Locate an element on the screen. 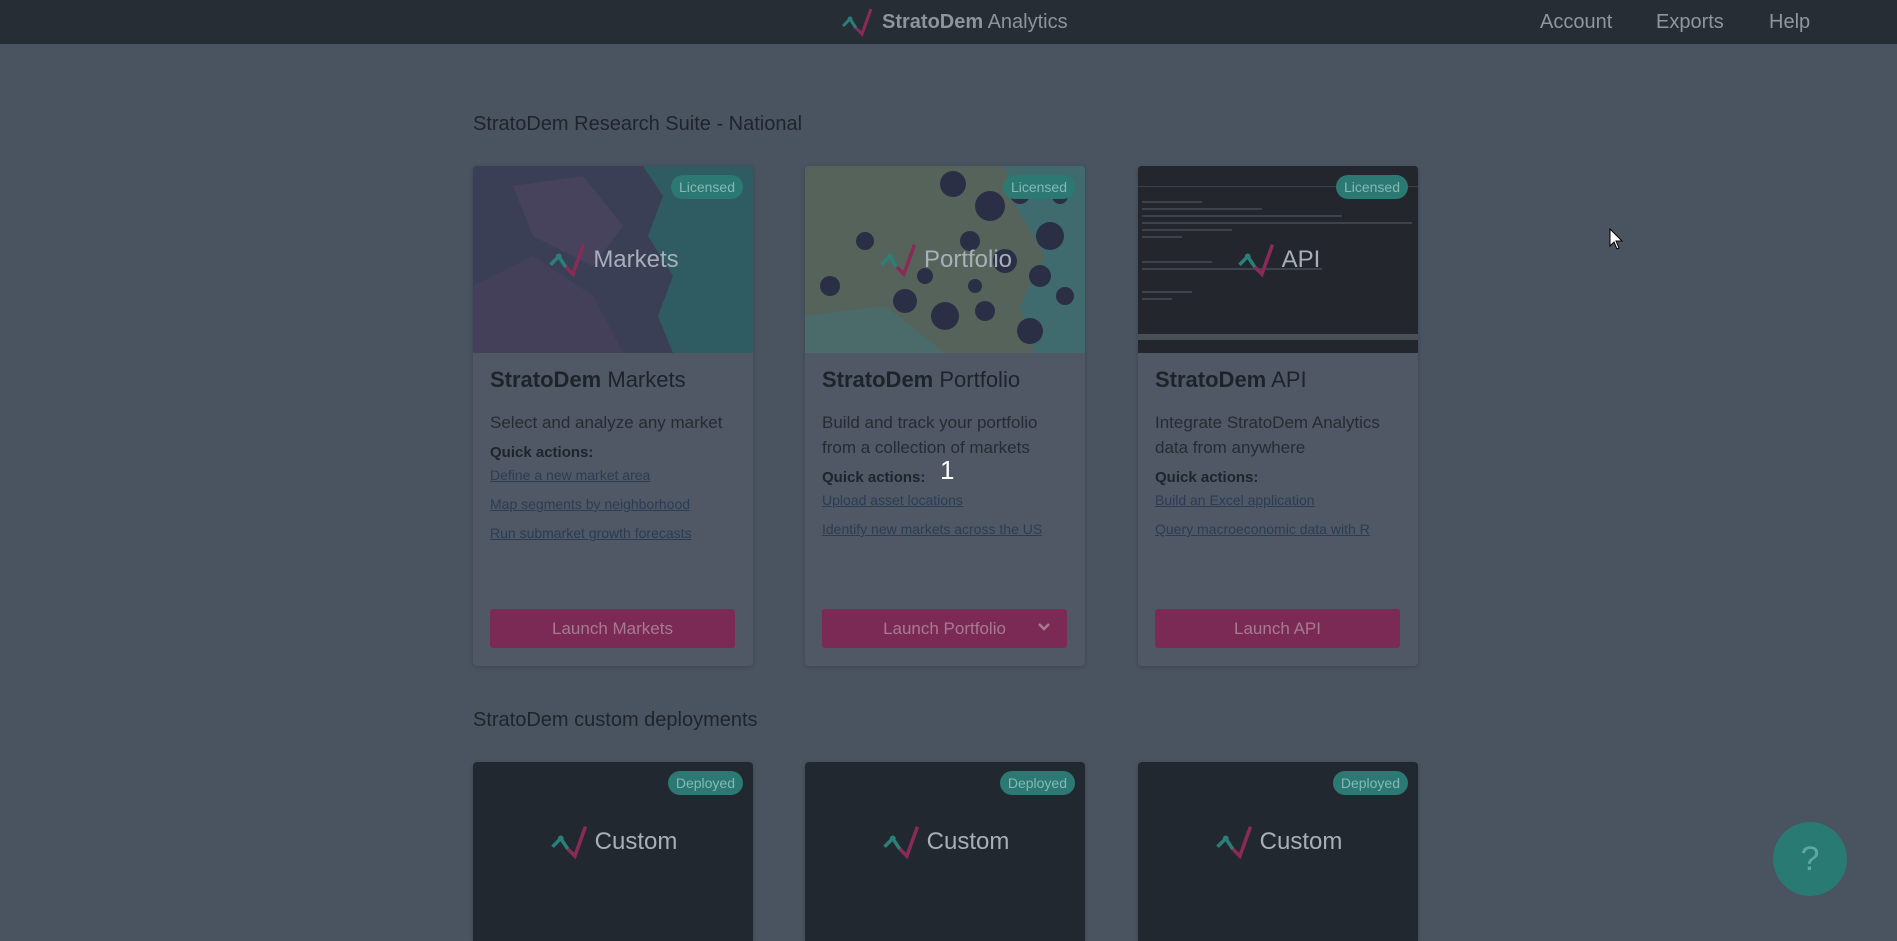 This screenshot has height=941, width=1897. card-title-portfolio: StratoDem Portfolio is located at coordinates (921, 379).